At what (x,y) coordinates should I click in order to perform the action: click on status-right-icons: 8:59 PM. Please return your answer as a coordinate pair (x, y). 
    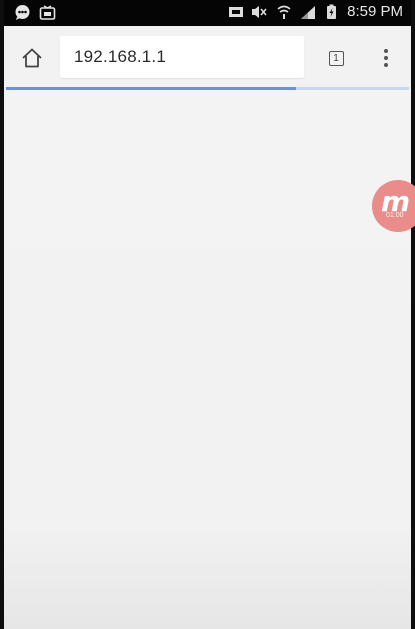
    Looking at the image, I should click on (315, 11).